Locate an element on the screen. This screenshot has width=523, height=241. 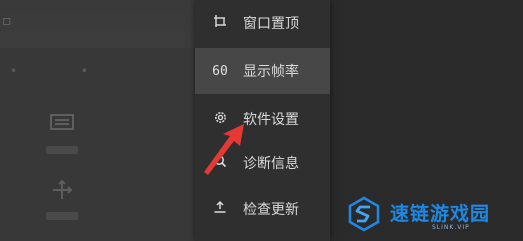
menu-item-show-fps: 60 显示帧率 is located at coordinates (262, 71).